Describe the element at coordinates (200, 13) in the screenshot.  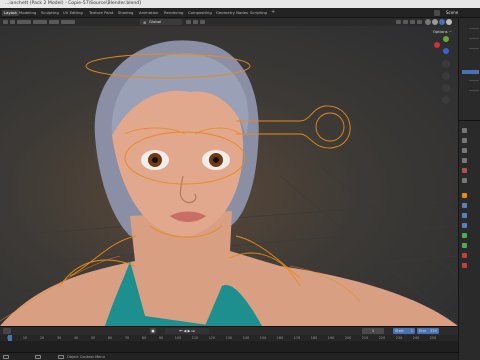
I see `tab-compositing: Compositing` at that location.